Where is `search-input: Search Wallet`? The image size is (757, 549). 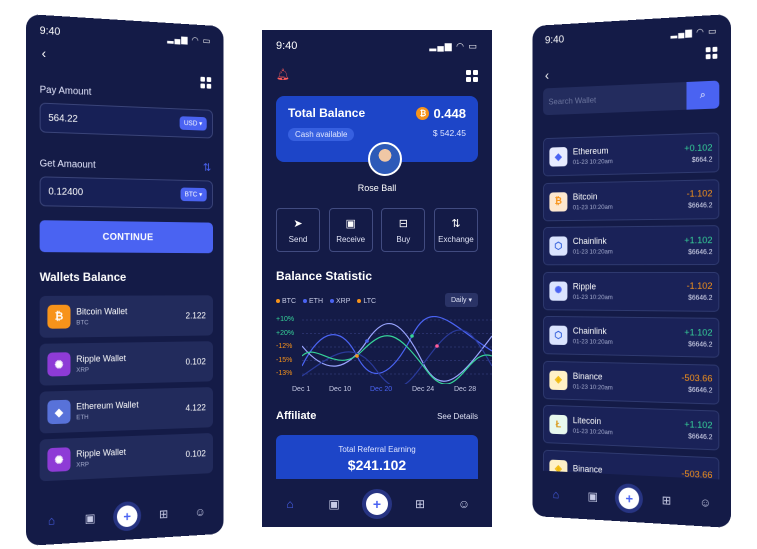
search-input: Search Wallet is located at coordinates (614, 98).